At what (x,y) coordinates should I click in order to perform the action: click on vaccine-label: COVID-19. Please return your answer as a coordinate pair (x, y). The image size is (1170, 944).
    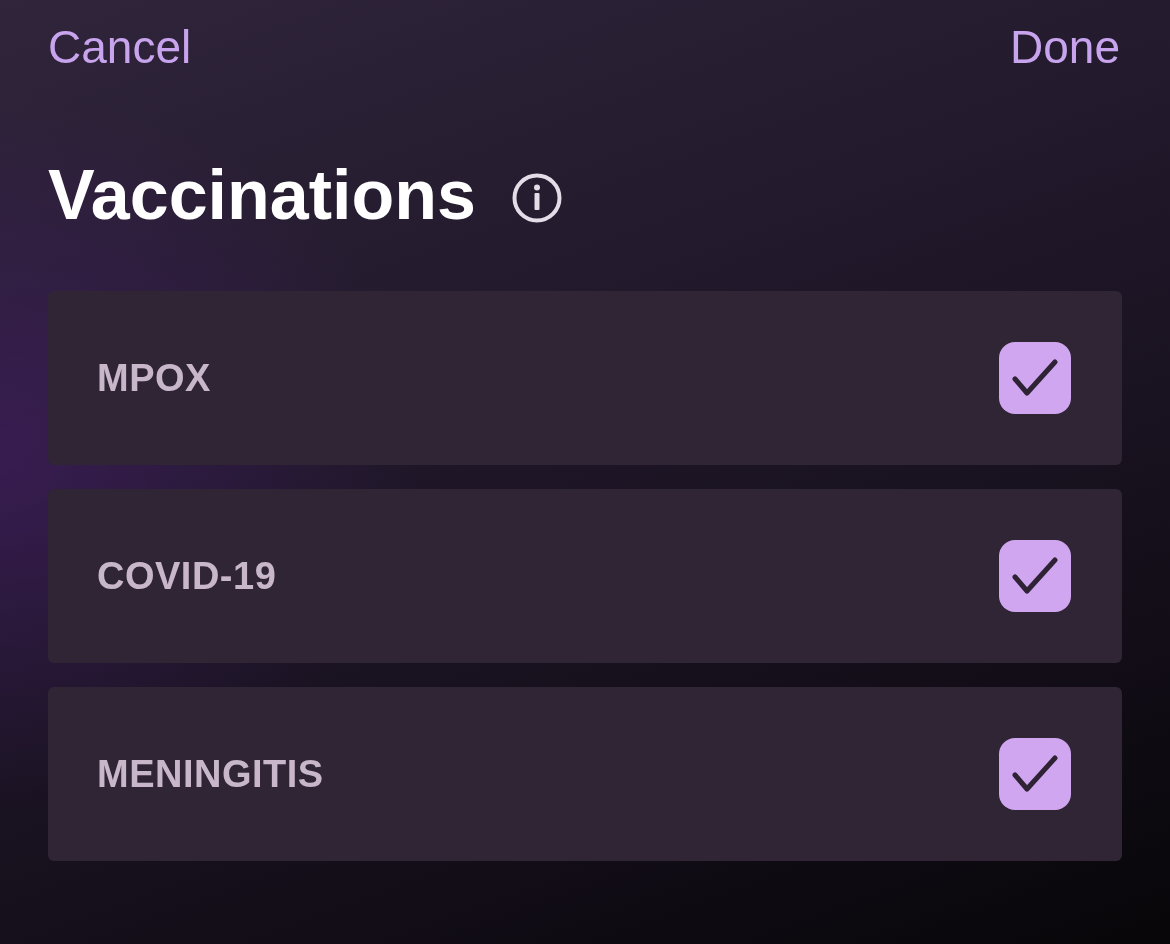
    Looking at the image, I should click on (187, 576).